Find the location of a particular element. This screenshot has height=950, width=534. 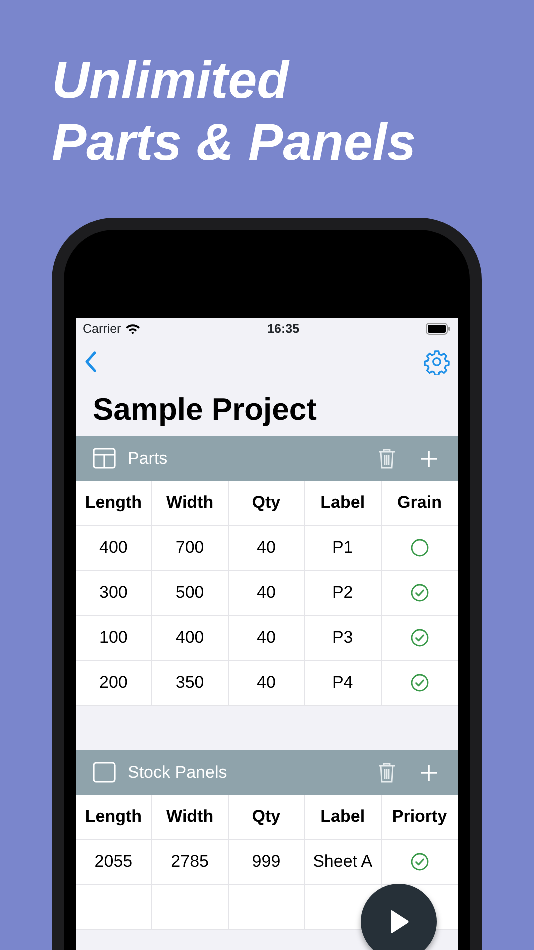

headline: Unlimited is located at coordinates (170, 81).